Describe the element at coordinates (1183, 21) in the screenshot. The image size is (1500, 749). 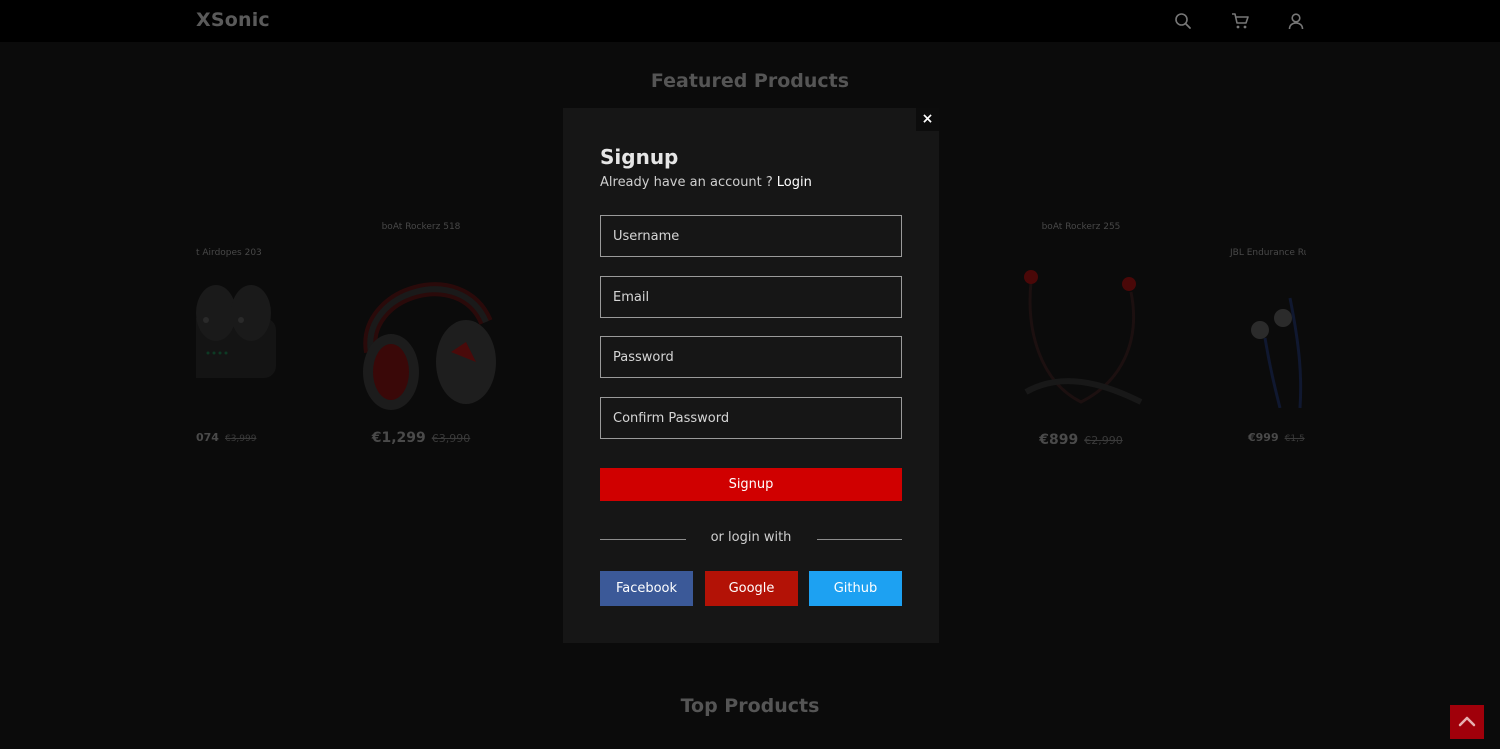
I see `search-icon` at that location.